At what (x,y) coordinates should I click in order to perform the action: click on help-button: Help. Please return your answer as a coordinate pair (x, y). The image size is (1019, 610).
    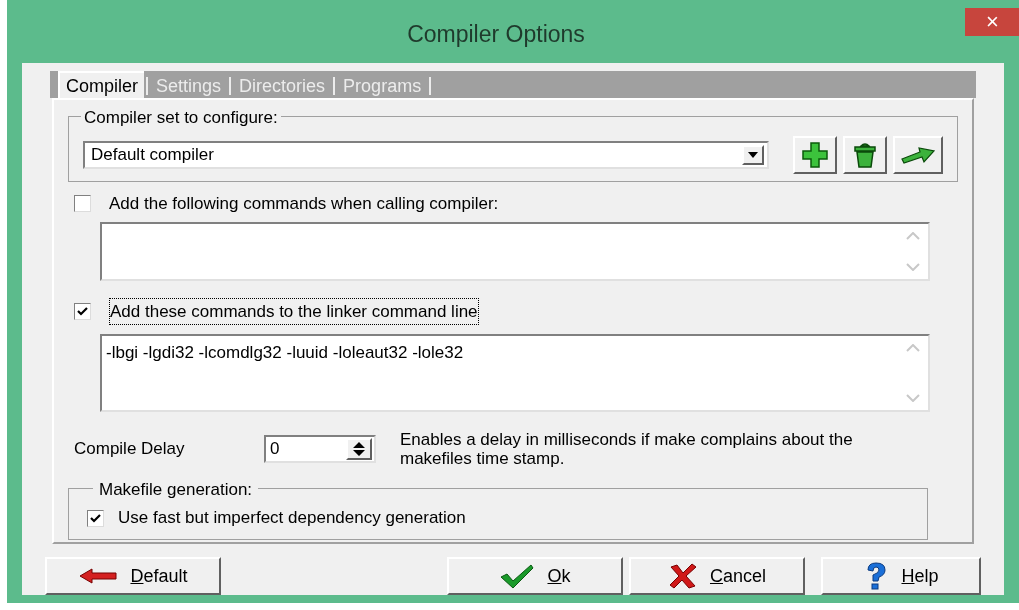
    Looking at the image, I should click on (901, 576).